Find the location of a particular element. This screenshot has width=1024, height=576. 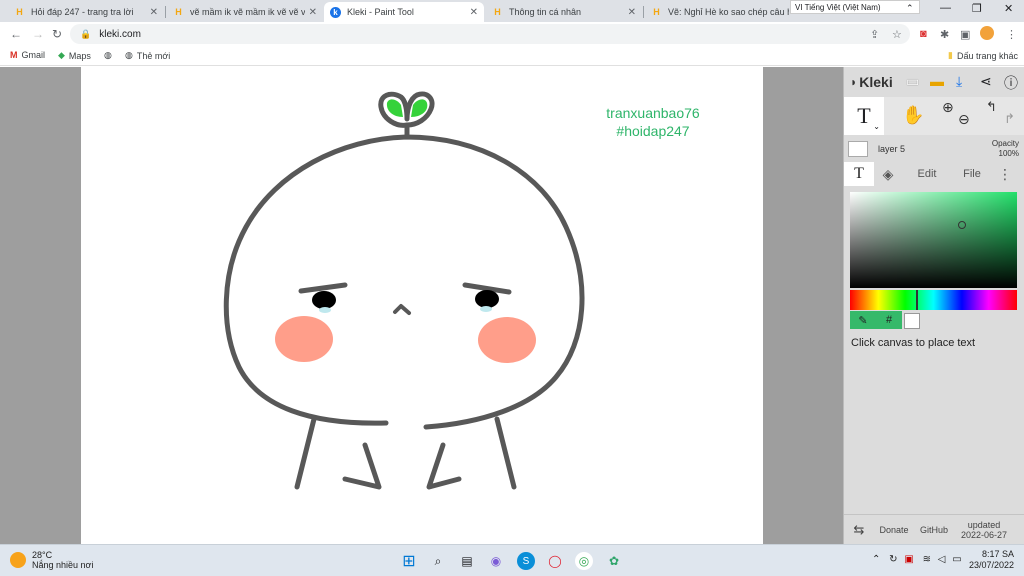

color-picker-saturation is located at coordinates (933, 240).